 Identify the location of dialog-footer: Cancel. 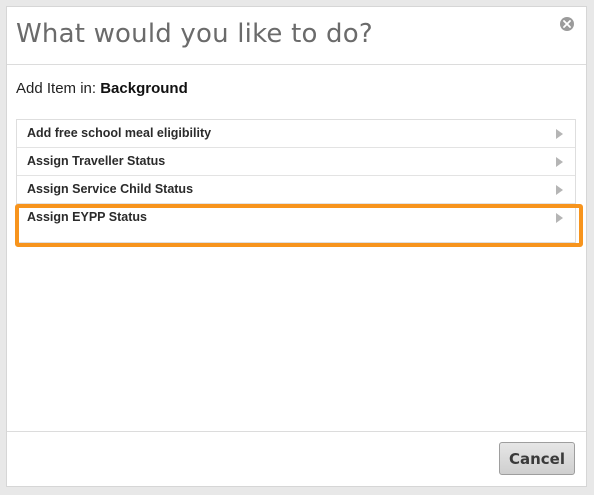
(296, 458).